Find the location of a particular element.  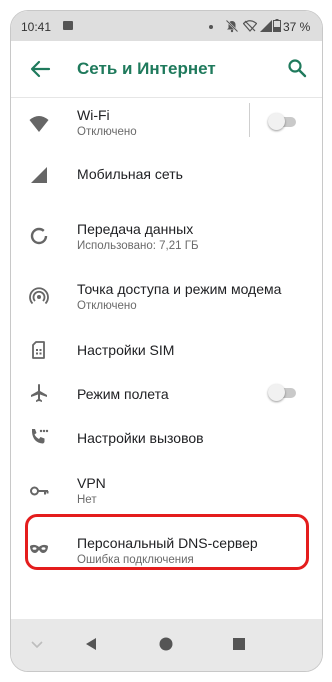

vpn-key-icon is located at coordinates (39, 491).